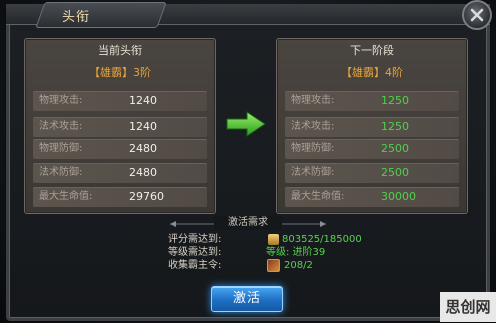  I want to click on current-rank: 【雄霸】3阶, so click(120, 73).